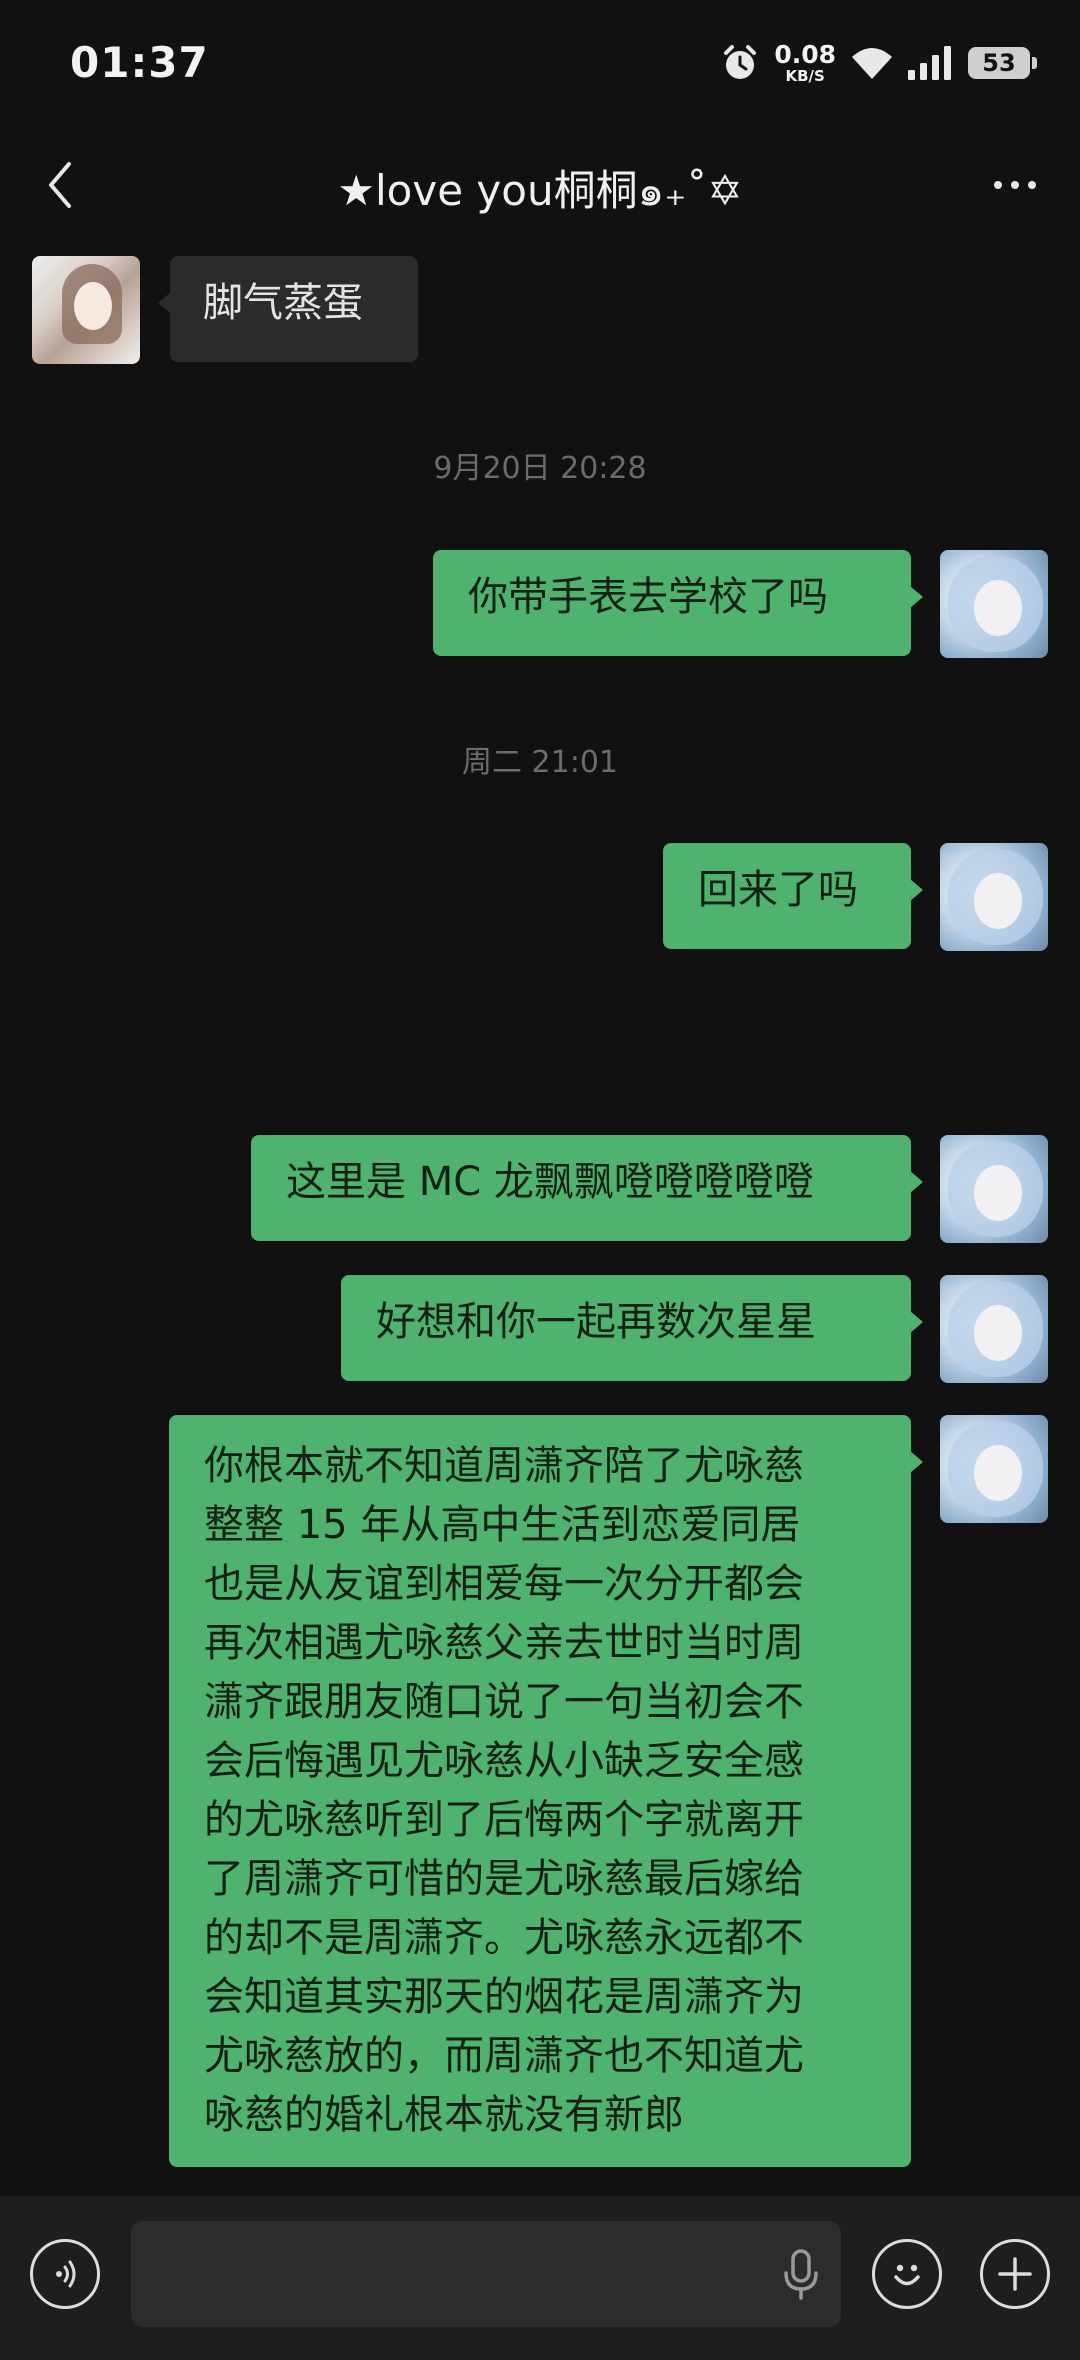  Describe the element at coordinates (678, 603) in the screenshot. I see `message-bubble-sent: 你带手表去学校了吗` at that location.